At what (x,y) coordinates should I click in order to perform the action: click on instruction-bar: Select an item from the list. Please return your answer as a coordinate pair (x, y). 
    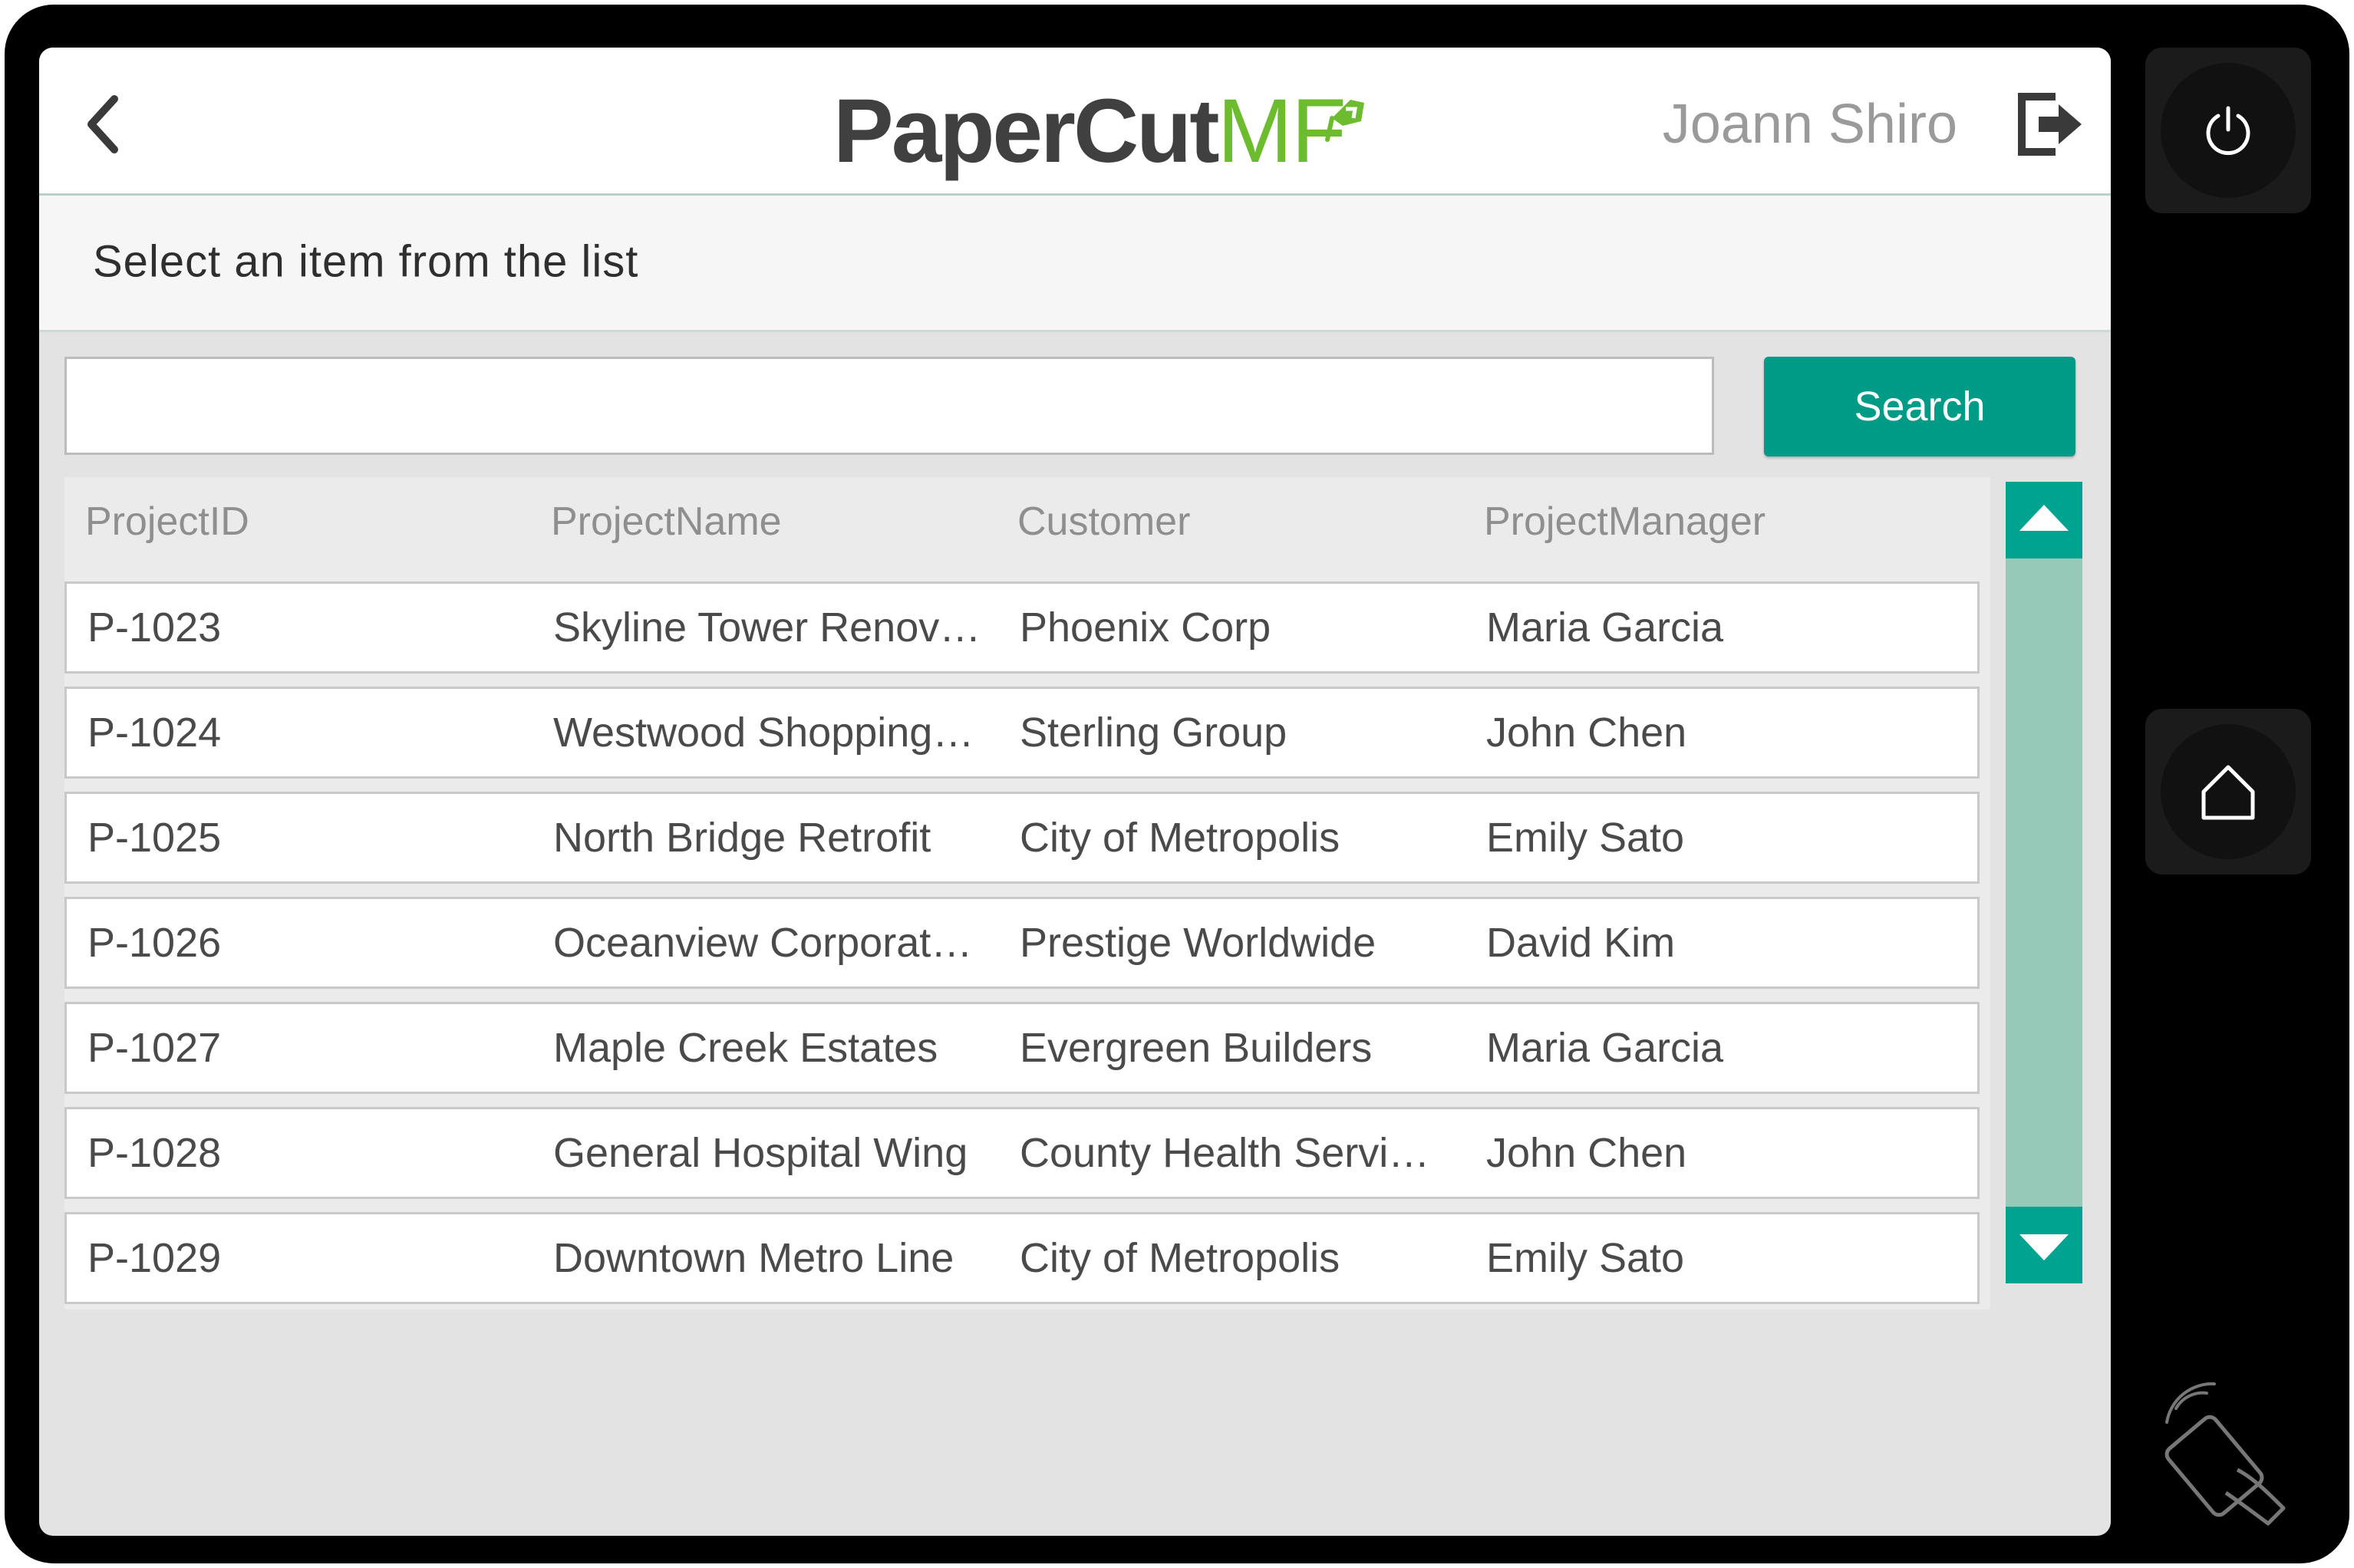
    Looking at the image, I should click on (1075, 264).